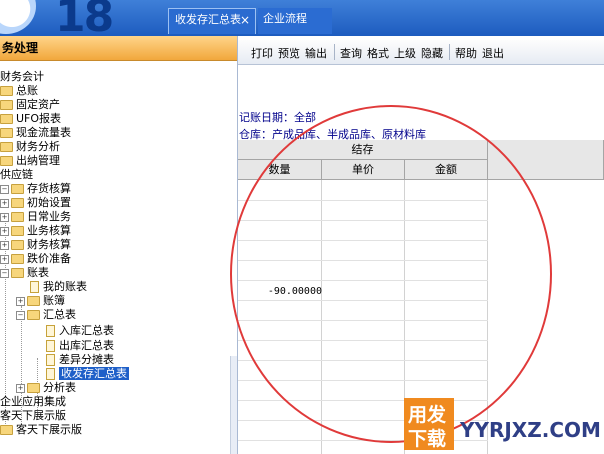 This screenshot has height=454, width=604. What do you see at coordinates (49, 244) in the screenshot?
I see `tree-item-label: 财务核算` at bounding box center [49, 244].